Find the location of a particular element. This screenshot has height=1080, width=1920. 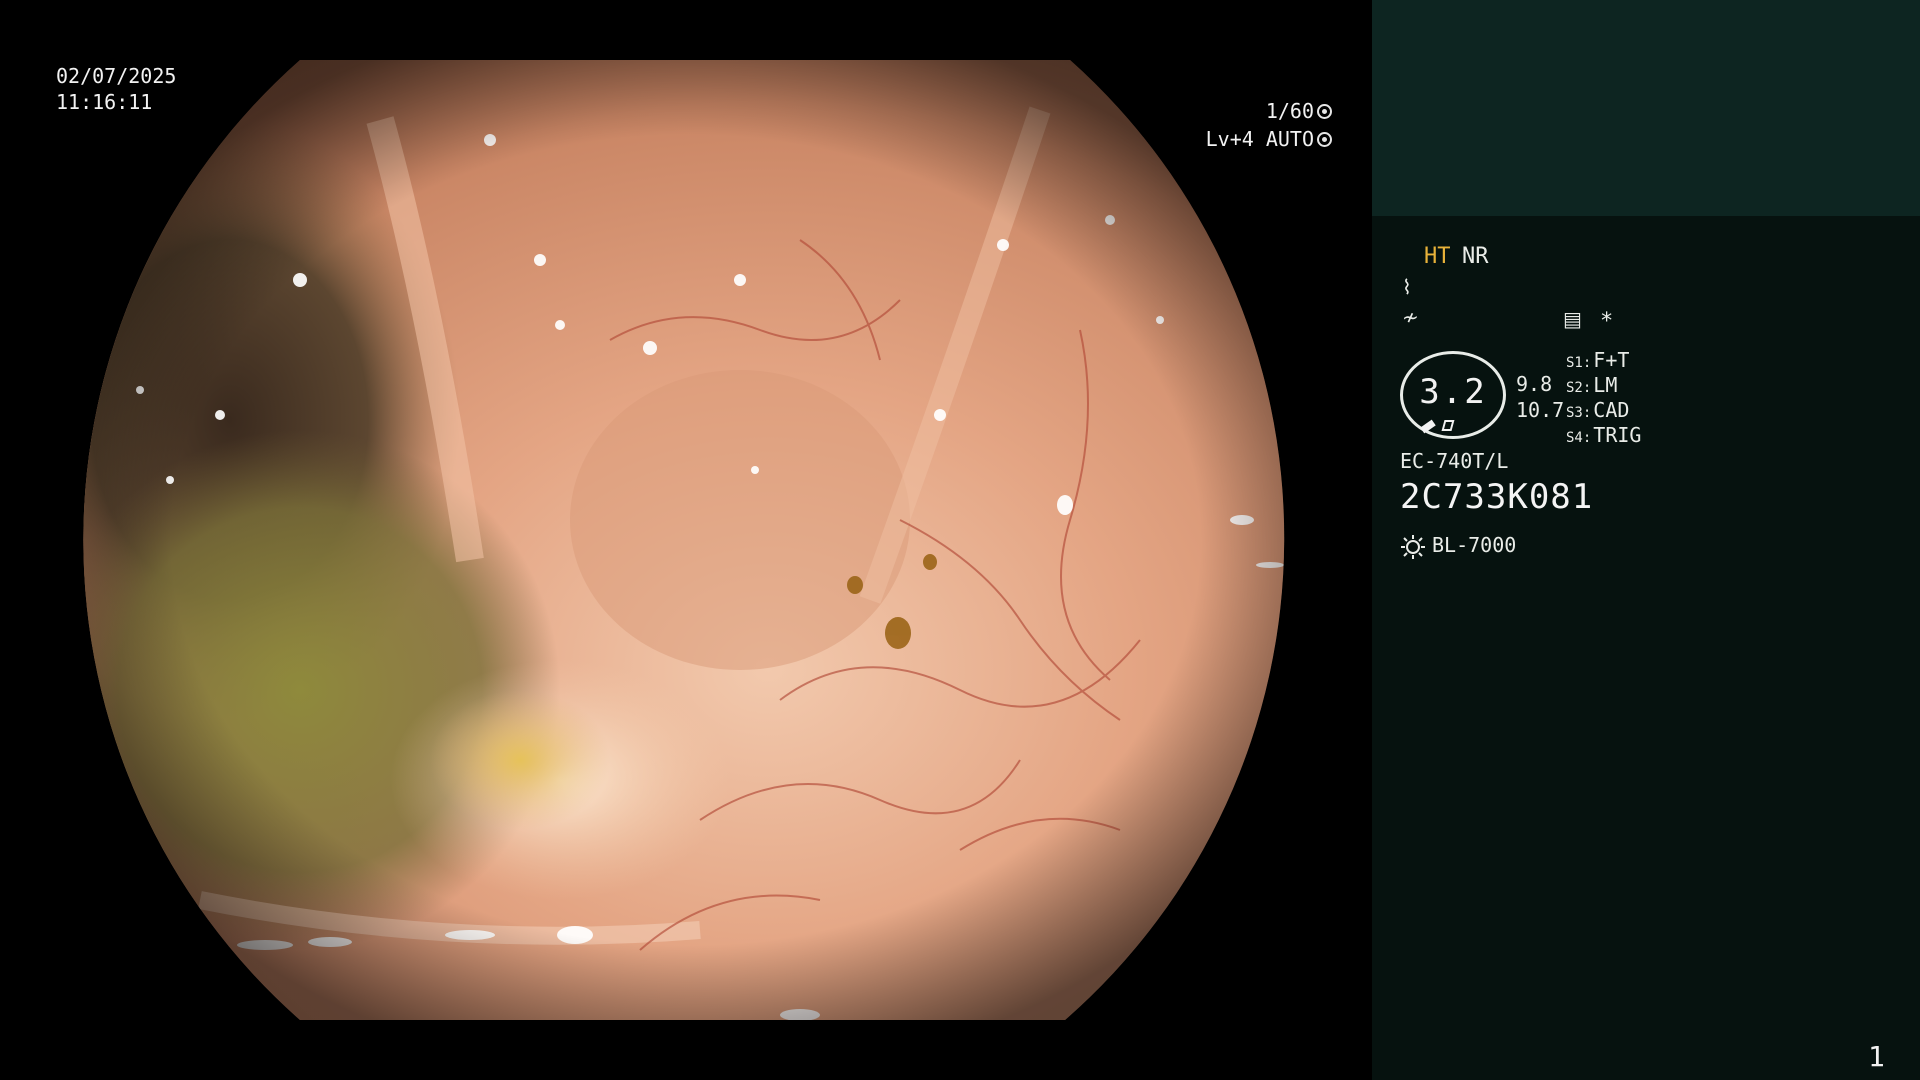

date-time: 02/07/2025 11:16:11 is located at coordinates (116, 89).